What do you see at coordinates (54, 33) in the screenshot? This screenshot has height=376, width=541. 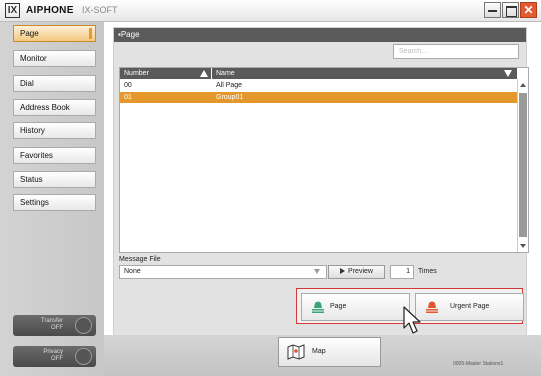 I see `sidebar-item-page: Page` at bounding box center [54, 33].